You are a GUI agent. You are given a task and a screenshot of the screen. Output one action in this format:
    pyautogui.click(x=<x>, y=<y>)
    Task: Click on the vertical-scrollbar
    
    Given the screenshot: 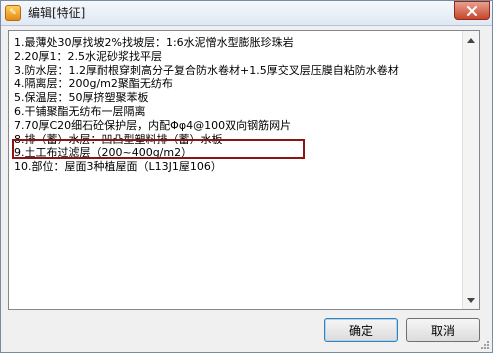 What is the action you would take?
    pyautogui.click(x=470, y=170)
    